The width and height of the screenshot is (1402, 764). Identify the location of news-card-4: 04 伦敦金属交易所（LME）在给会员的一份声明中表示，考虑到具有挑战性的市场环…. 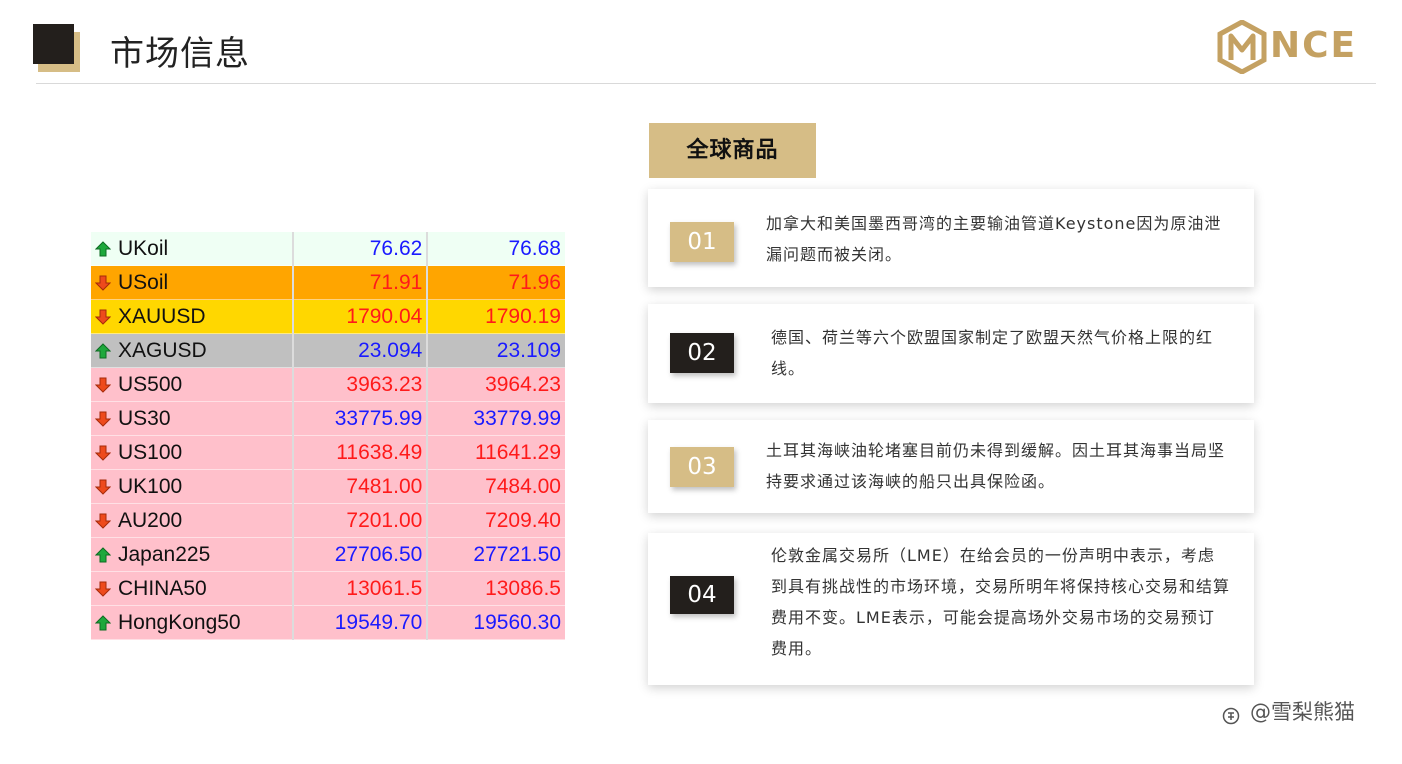
(951, 609).